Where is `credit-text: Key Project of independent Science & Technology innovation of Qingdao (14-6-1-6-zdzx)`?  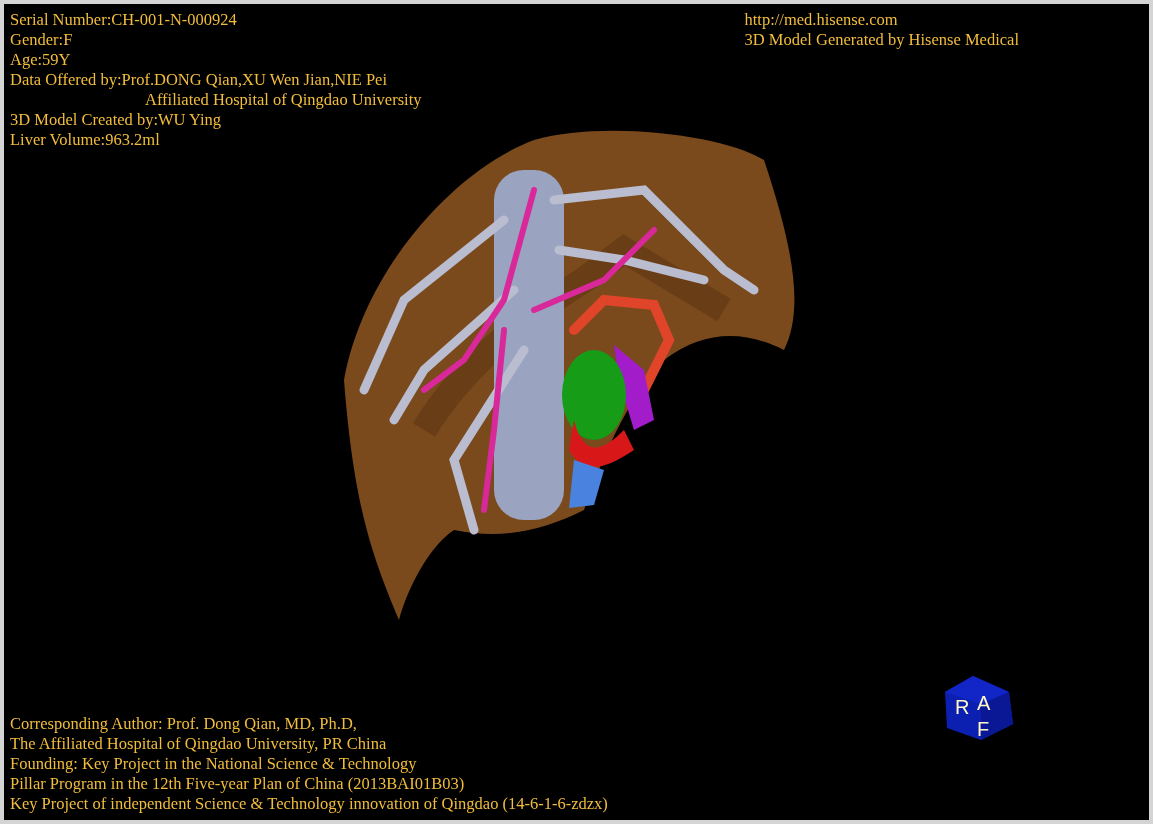 credit-text: Key Project of independent Science & Technology innovation of Qingdao (14-6-1-6-zdzx) is located at coordinates (309, 804).